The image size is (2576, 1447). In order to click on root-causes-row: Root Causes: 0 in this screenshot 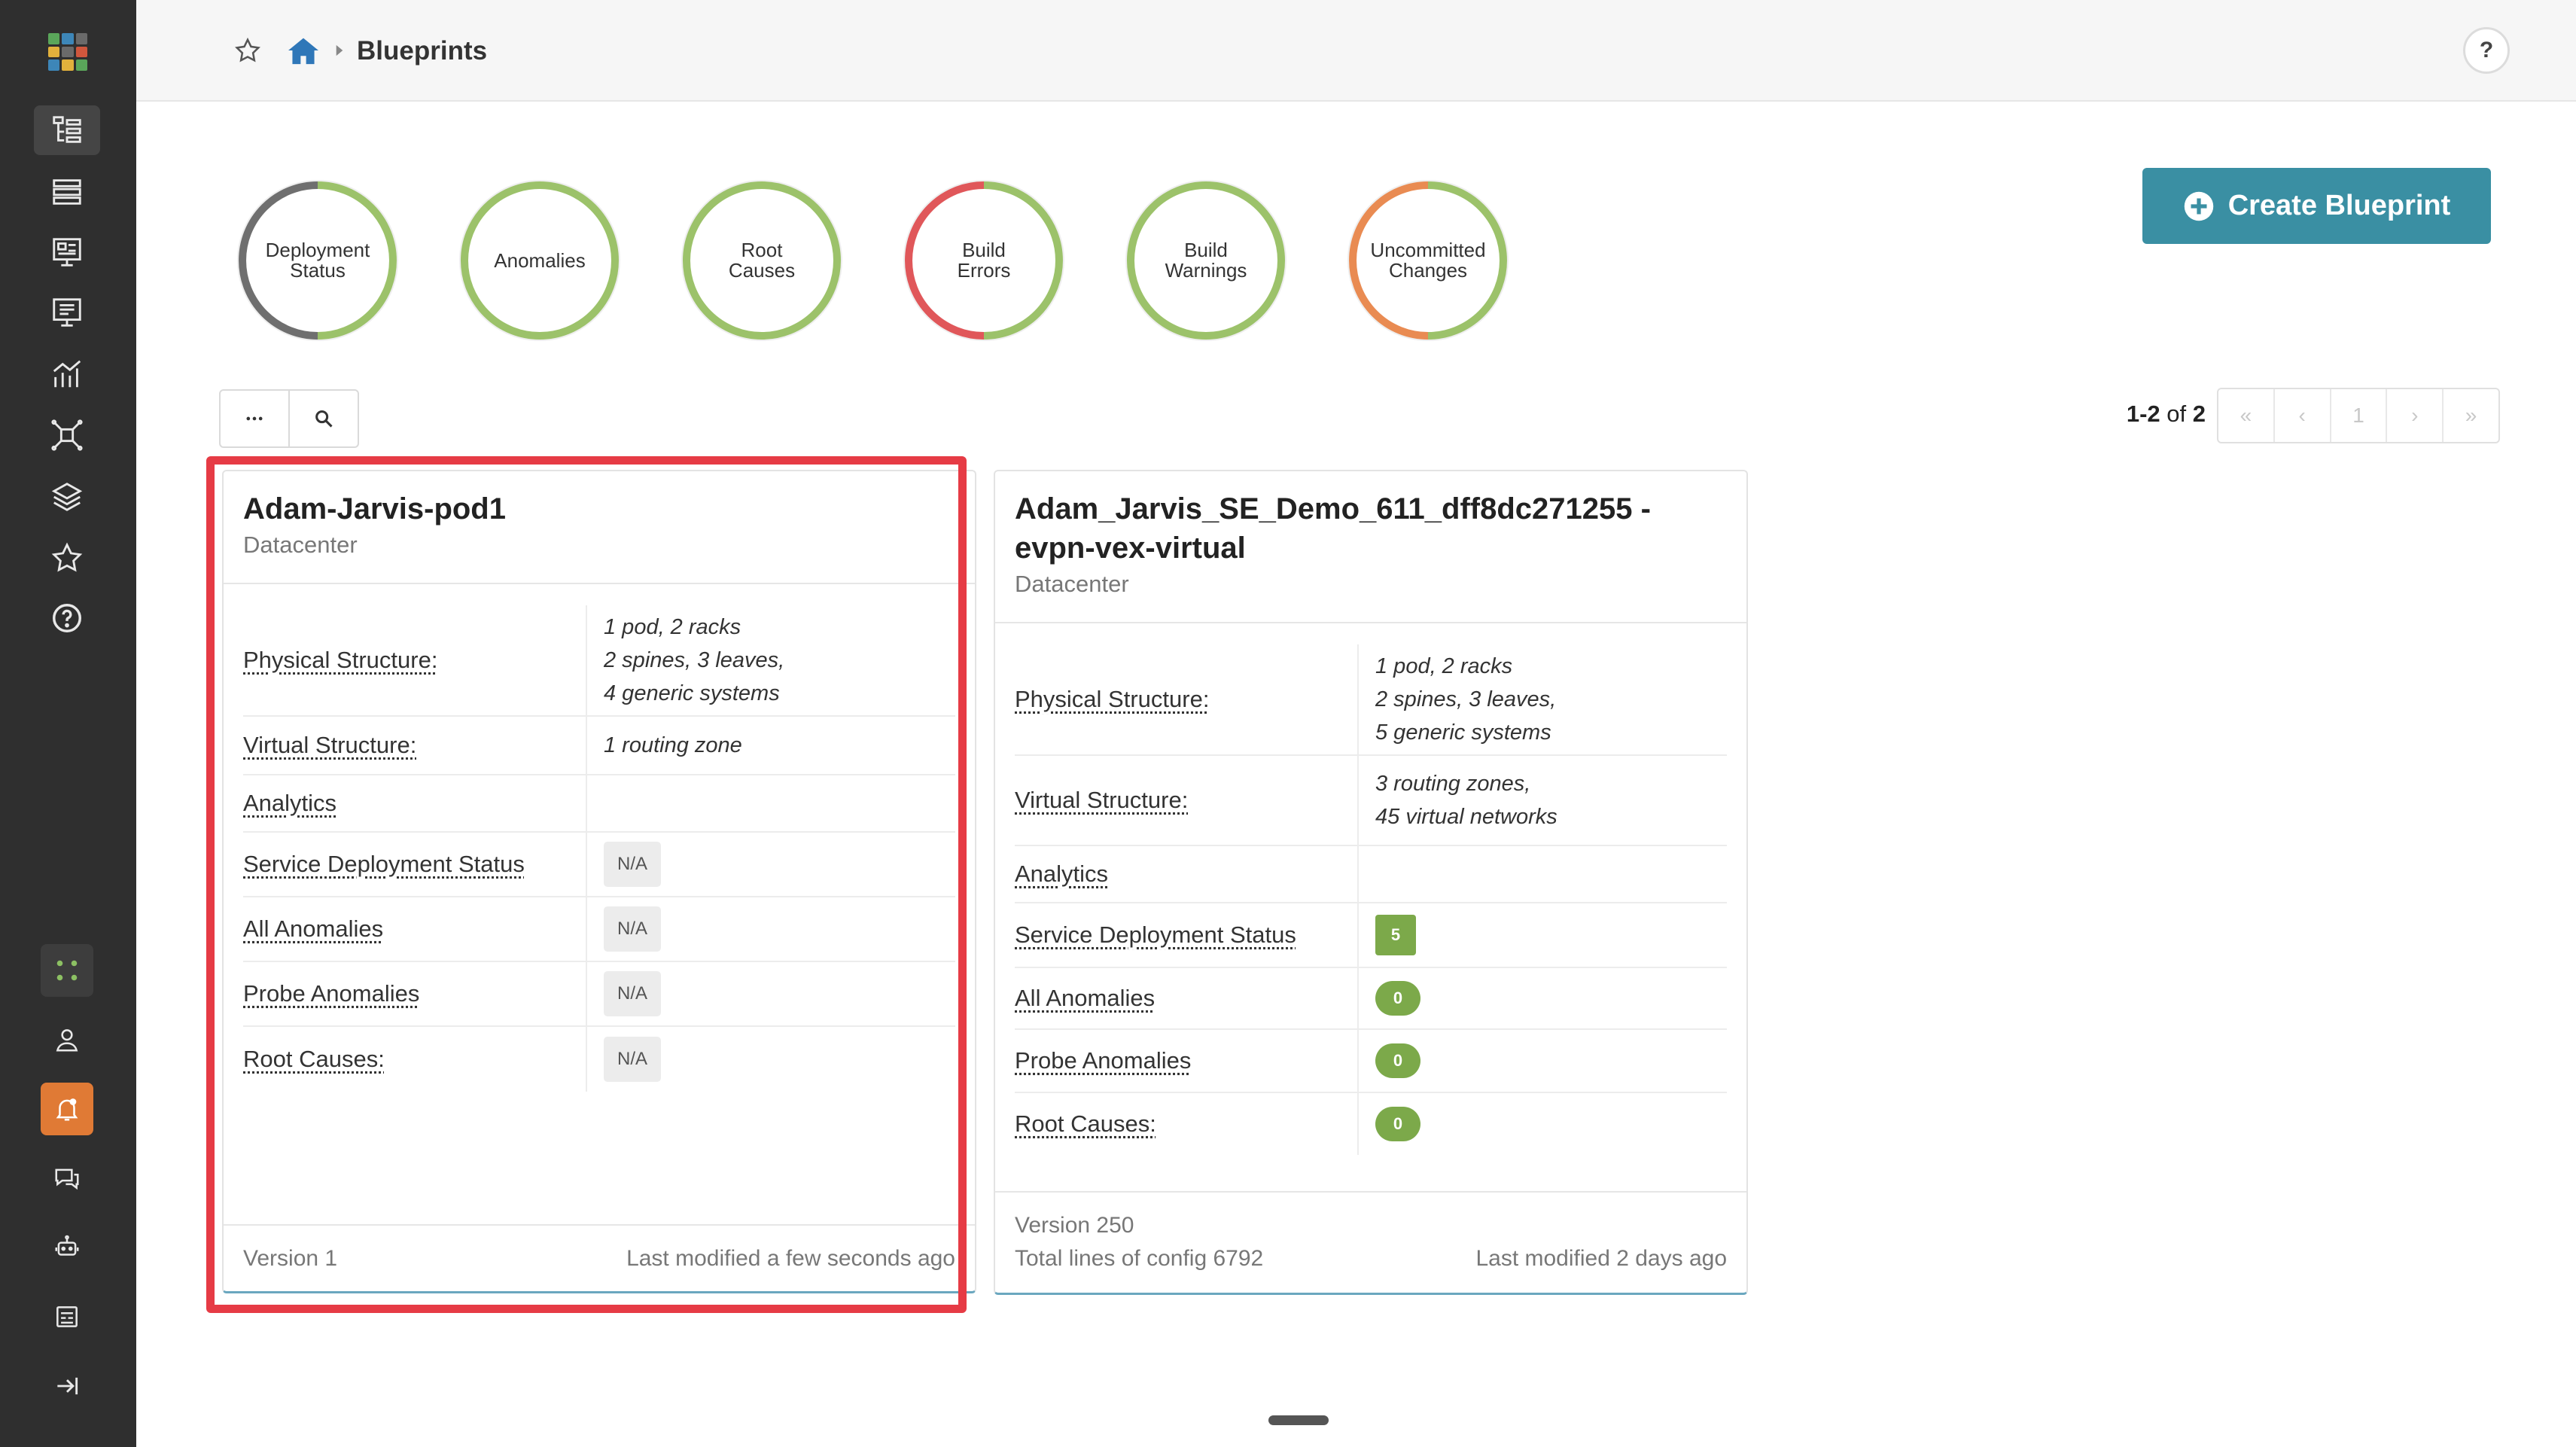, I will do `click(1371, 1124)`.